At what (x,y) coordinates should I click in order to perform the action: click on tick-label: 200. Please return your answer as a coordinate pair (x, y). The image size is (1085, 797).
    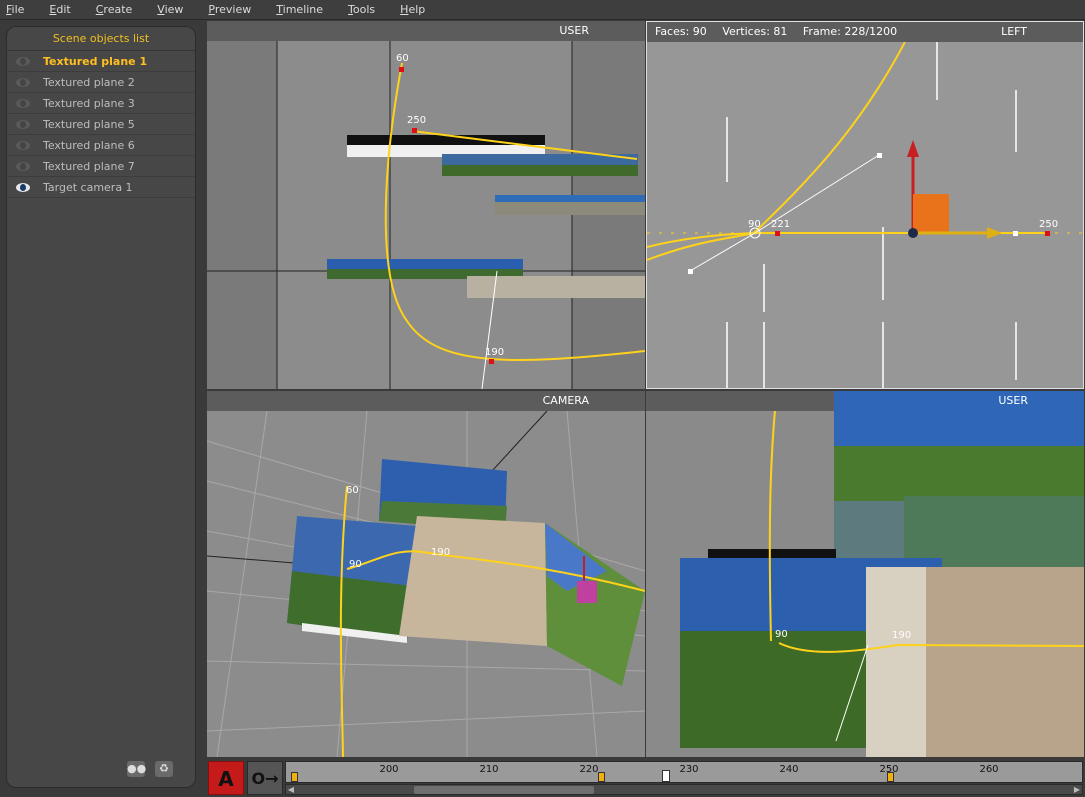
    Looking at the image, I should click on (389, 769).